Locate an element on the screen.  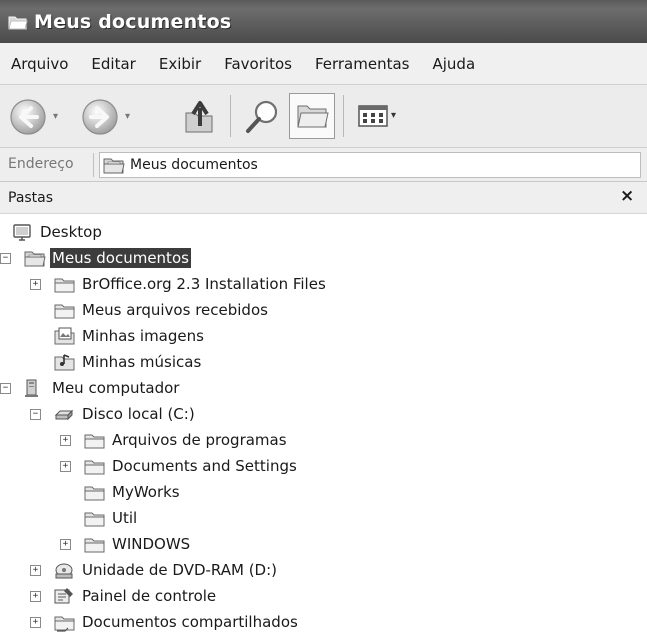
menu-arquivo: Arquivo is located at coordinates (39, 64).